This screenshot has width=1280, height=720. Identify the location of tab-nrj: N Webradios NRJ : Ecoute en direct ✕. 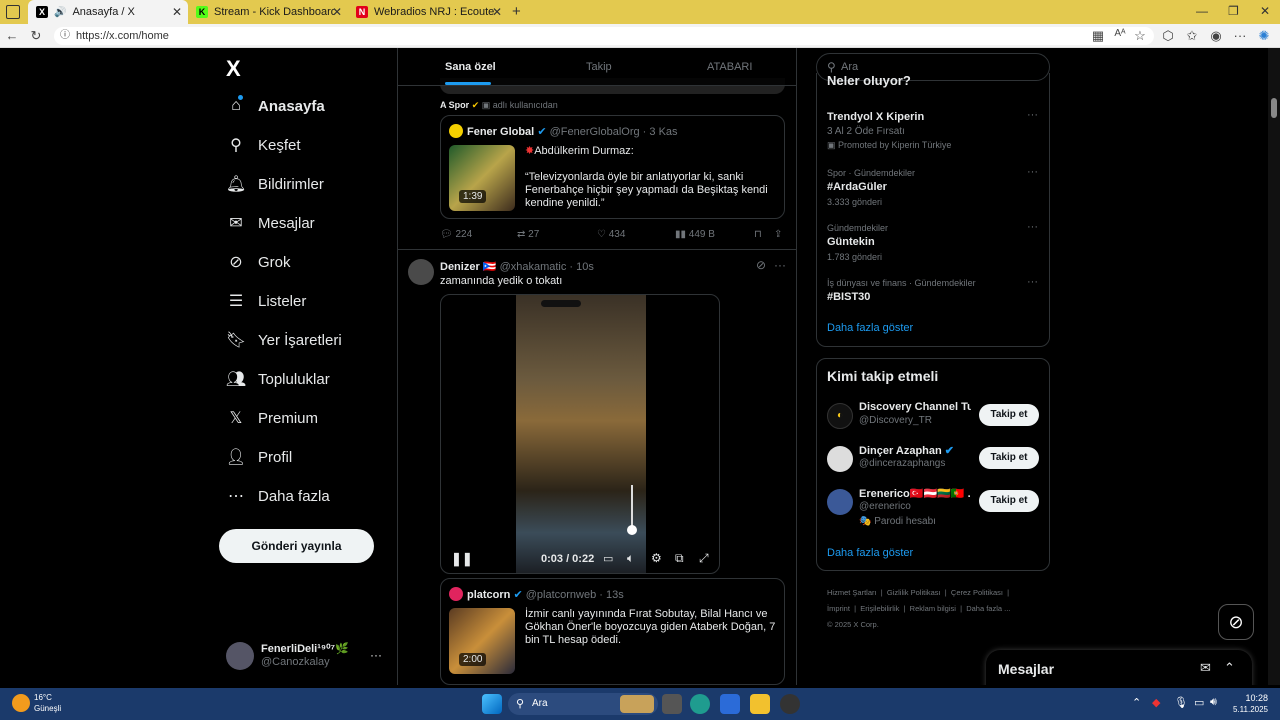
(428, 12).